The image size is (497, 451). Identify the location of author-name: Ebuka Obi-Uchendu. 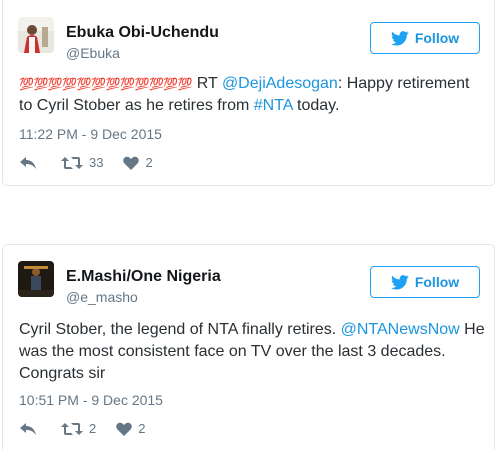
(142, 33).